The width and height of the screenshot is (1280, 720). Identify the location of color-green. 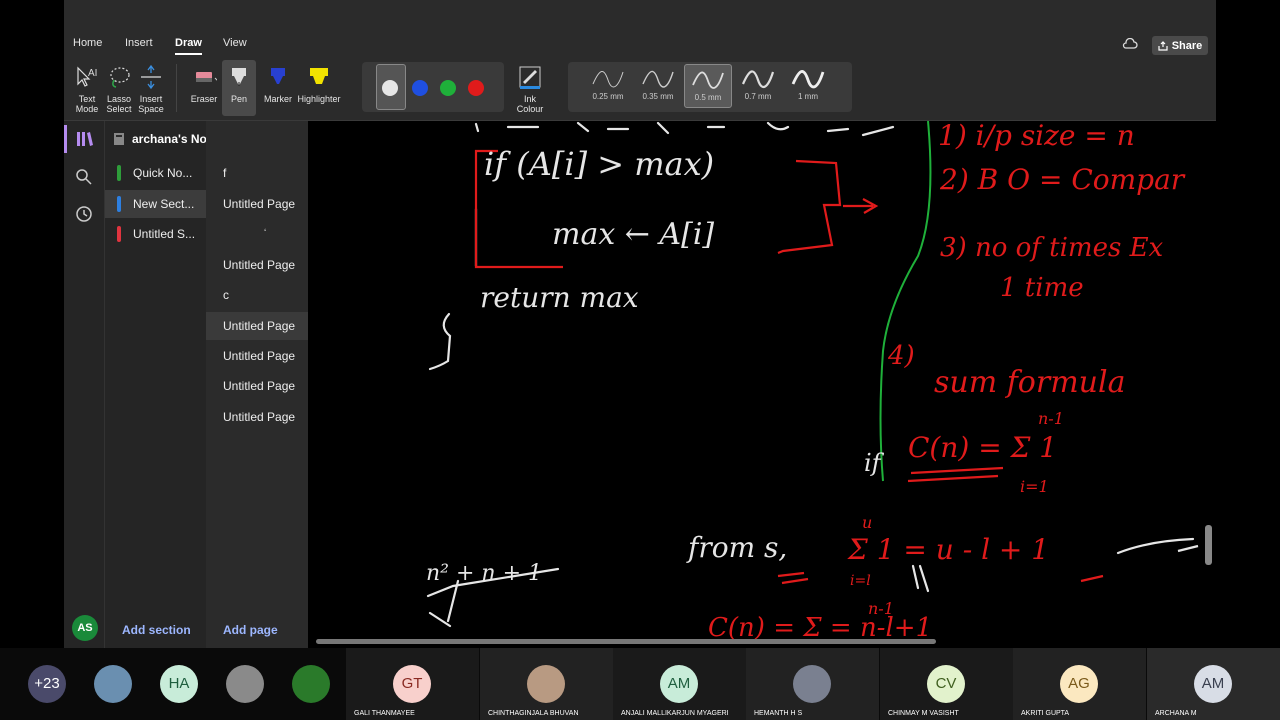
(448, 88).